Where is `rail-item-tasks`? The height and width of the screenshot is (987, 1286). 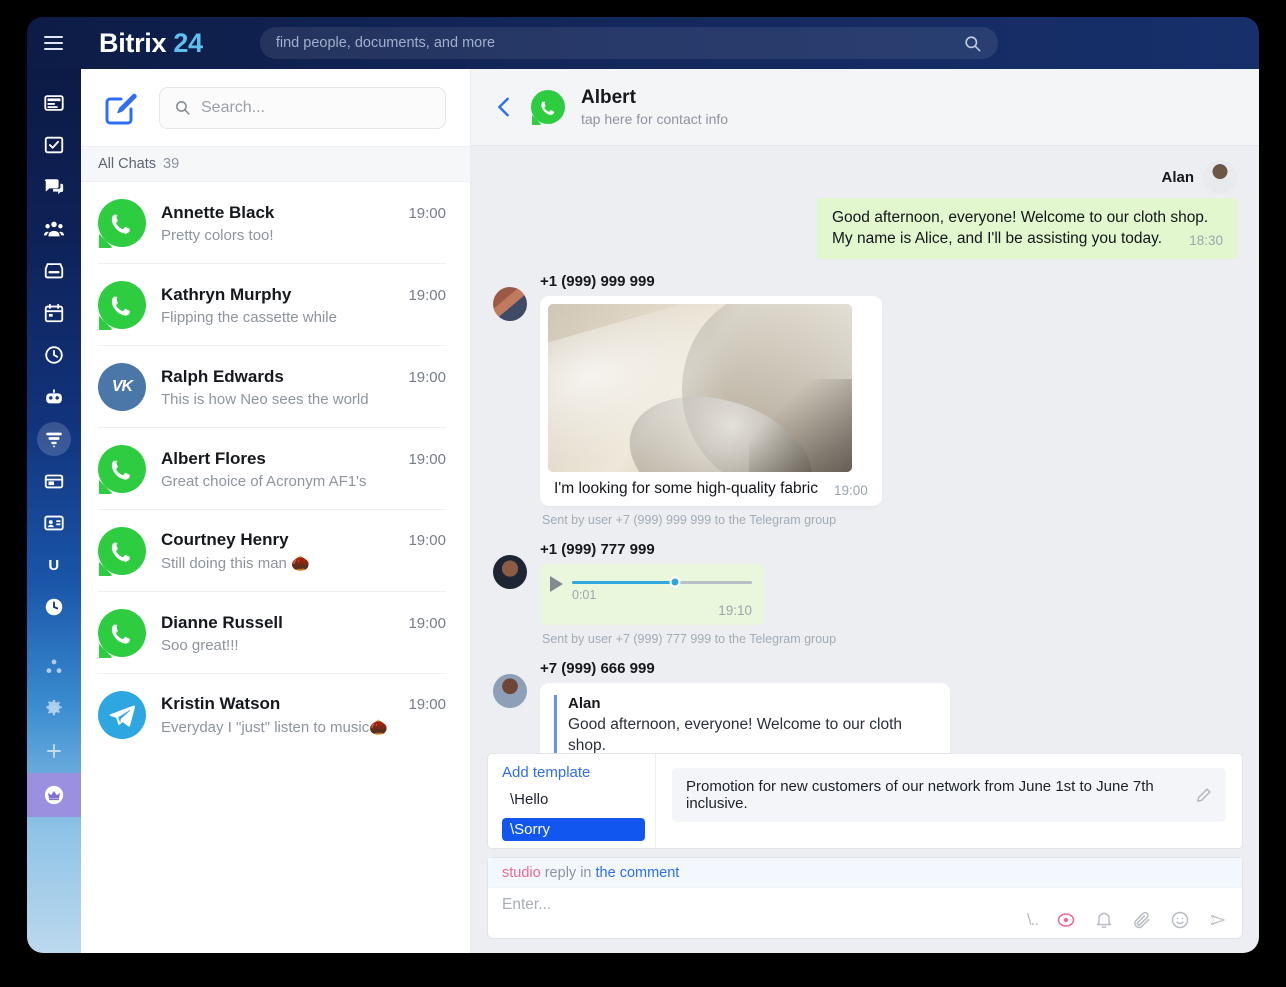 rail-item-tasks is located at coordinates (54, 145).